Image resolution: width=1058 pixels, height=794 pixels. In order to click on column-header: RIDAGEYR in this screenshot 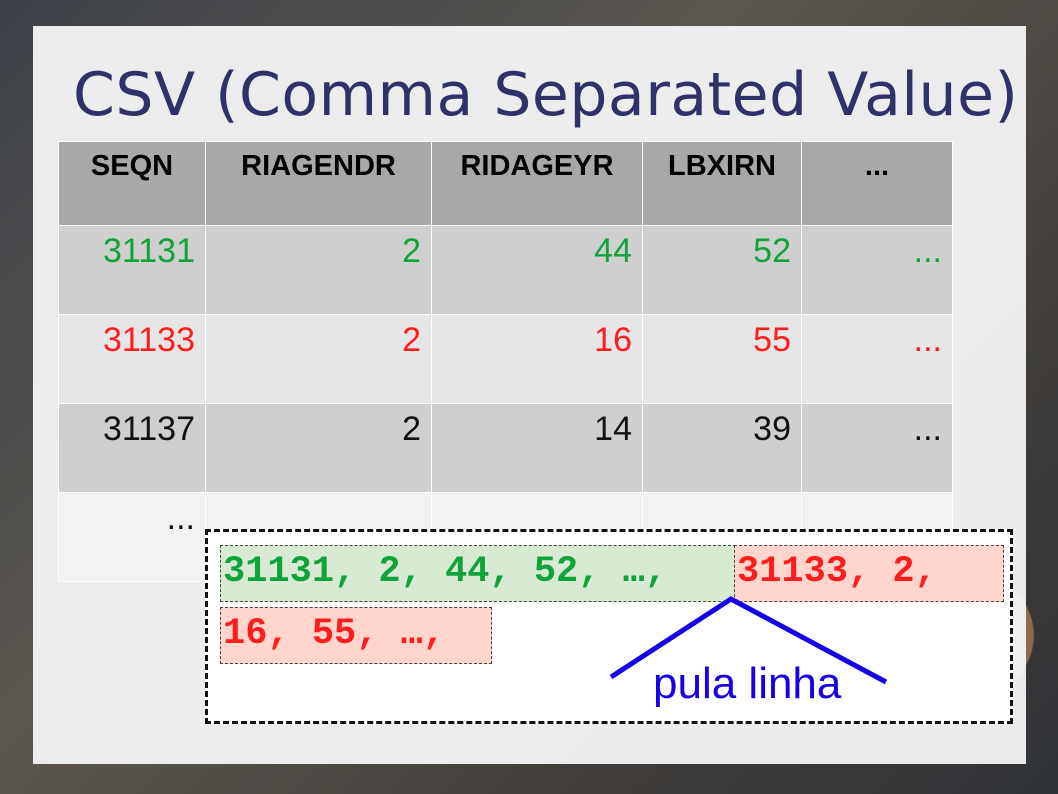, I will do `click(537, 183)`.